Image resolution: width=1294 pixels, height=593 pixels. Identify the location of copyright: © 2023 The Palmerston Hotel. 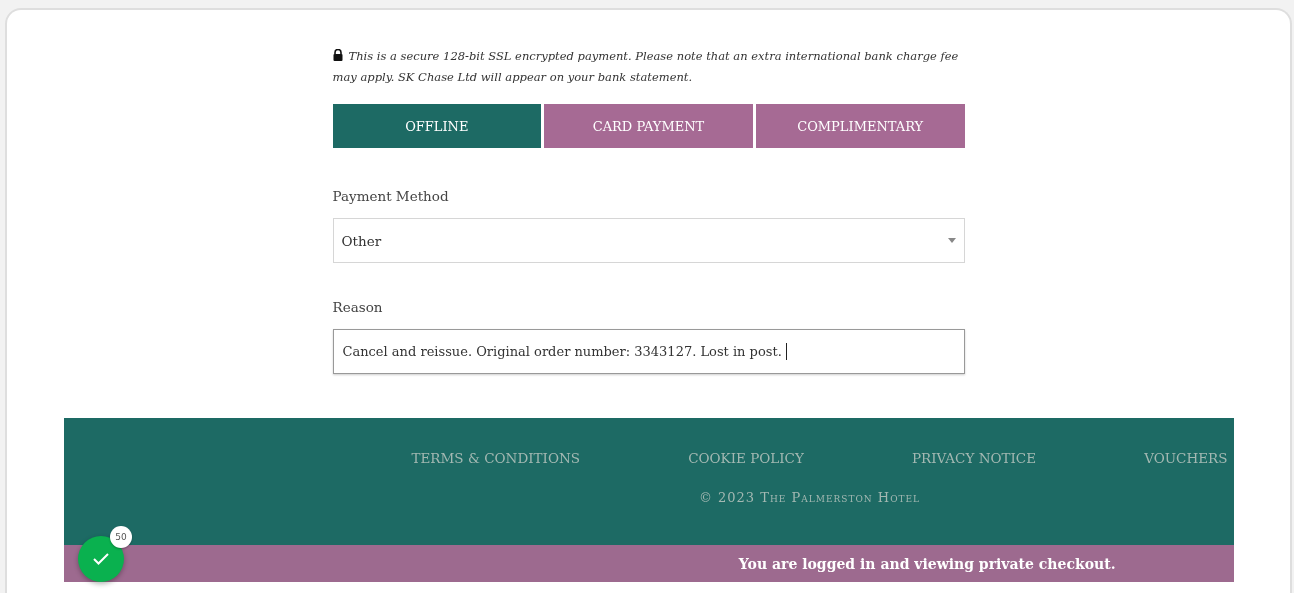
(809, 497).